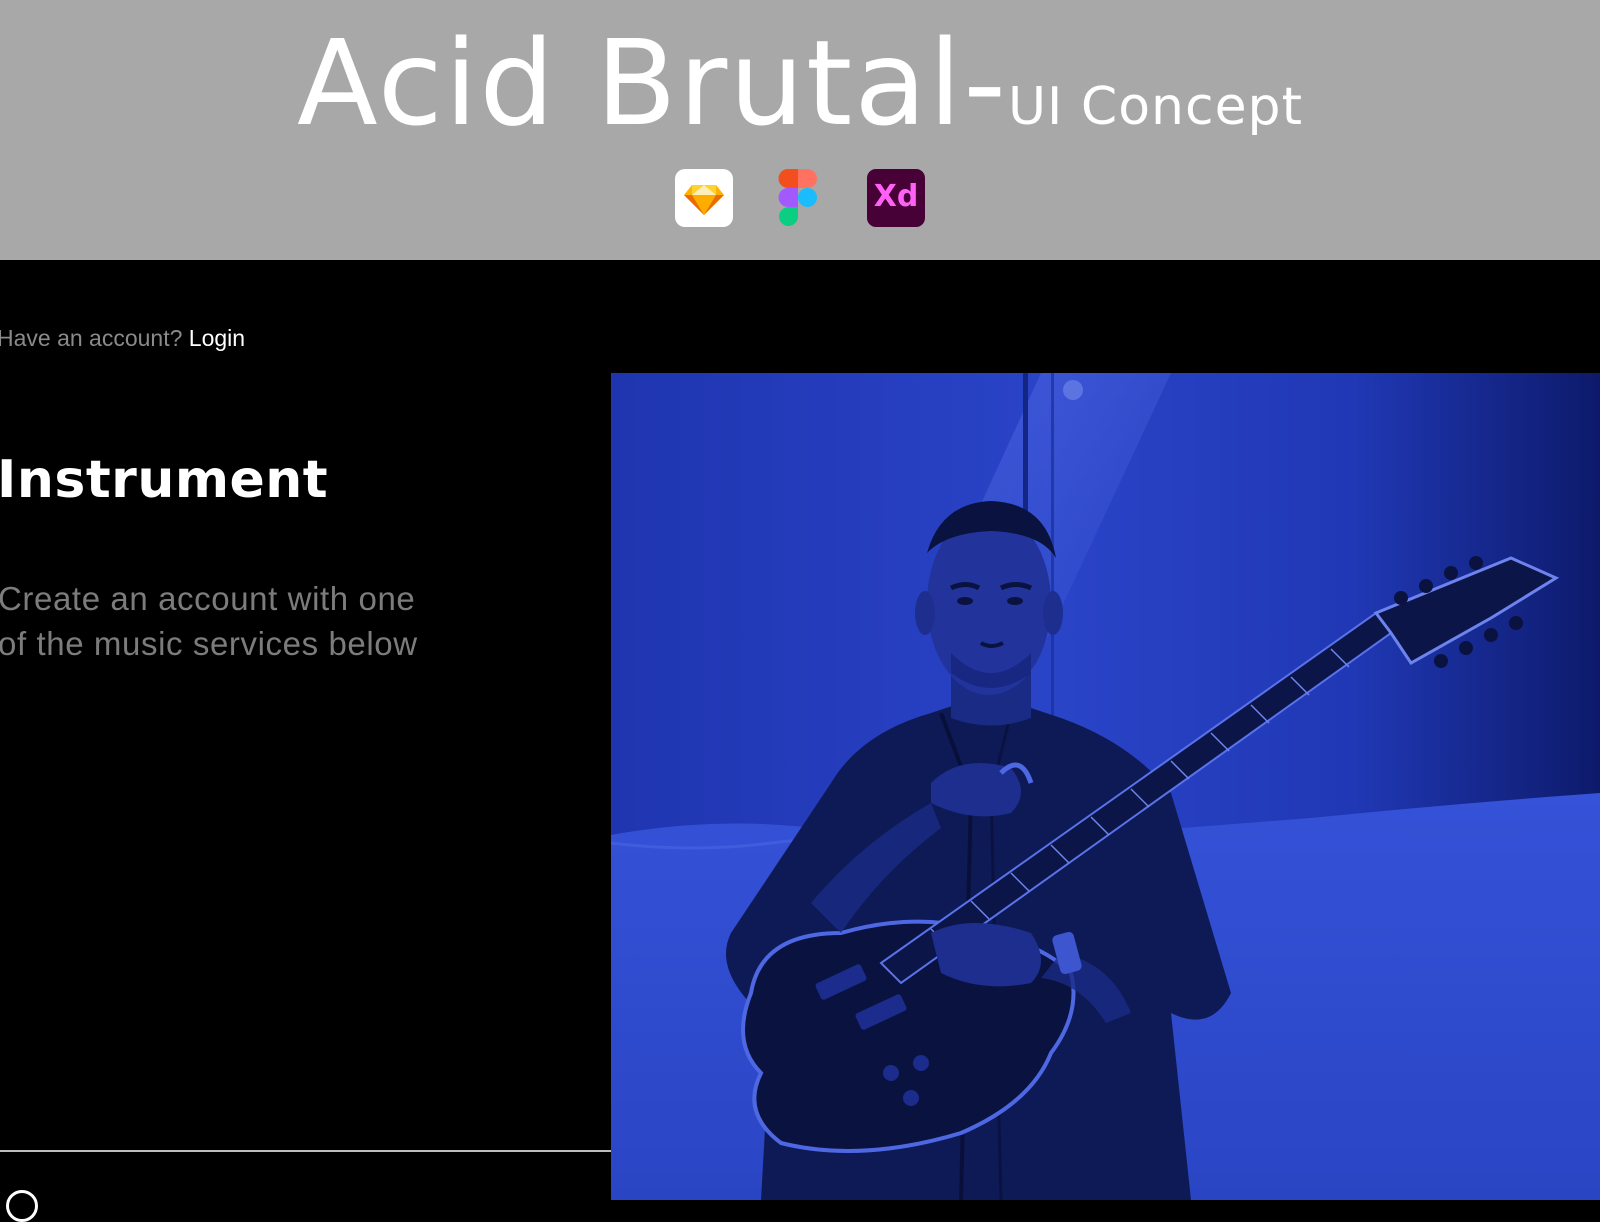 The width and height of the screenshot is (1600, 1222). I want to click on sketch-icon, so click(704, 198).